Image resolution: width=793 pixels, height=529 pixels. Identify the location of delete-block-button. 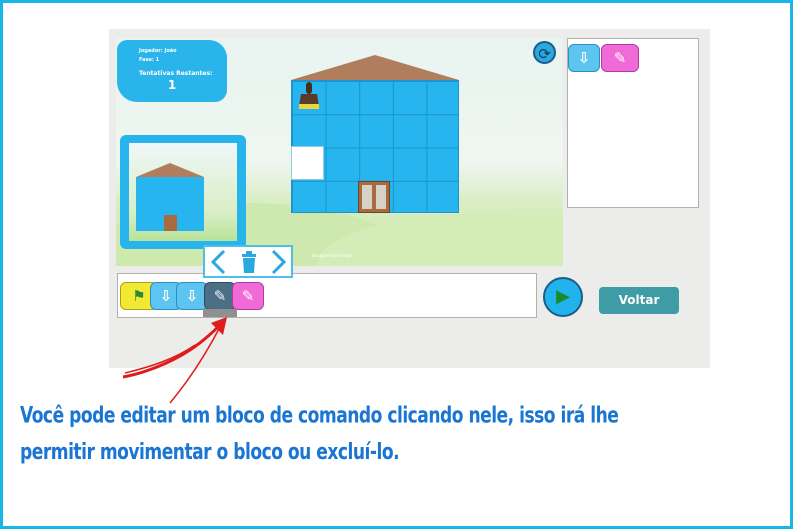
(249, 266).